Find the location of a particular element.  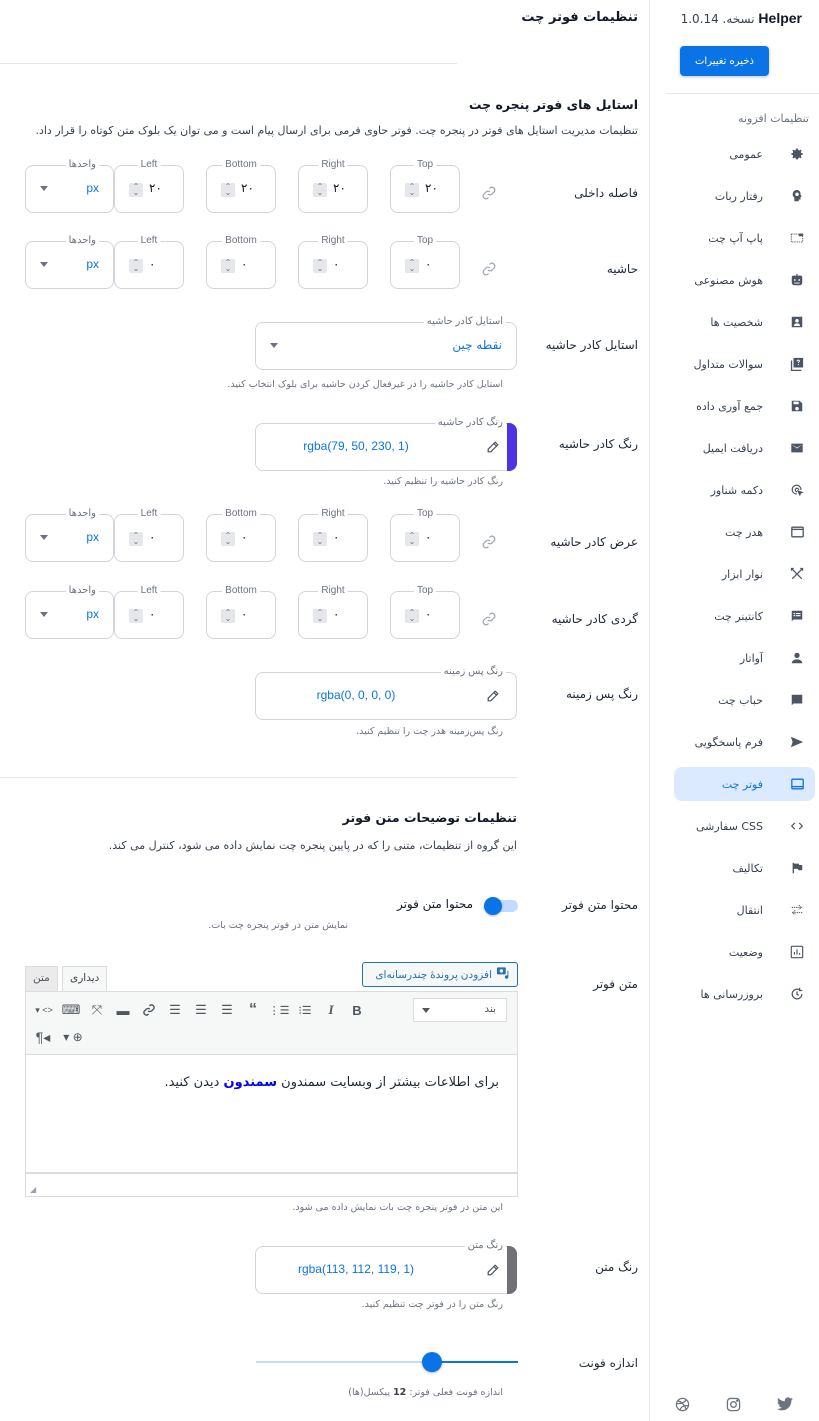

sidebar-item-code: CSS سفارشی is located at coordinates (744, 826).